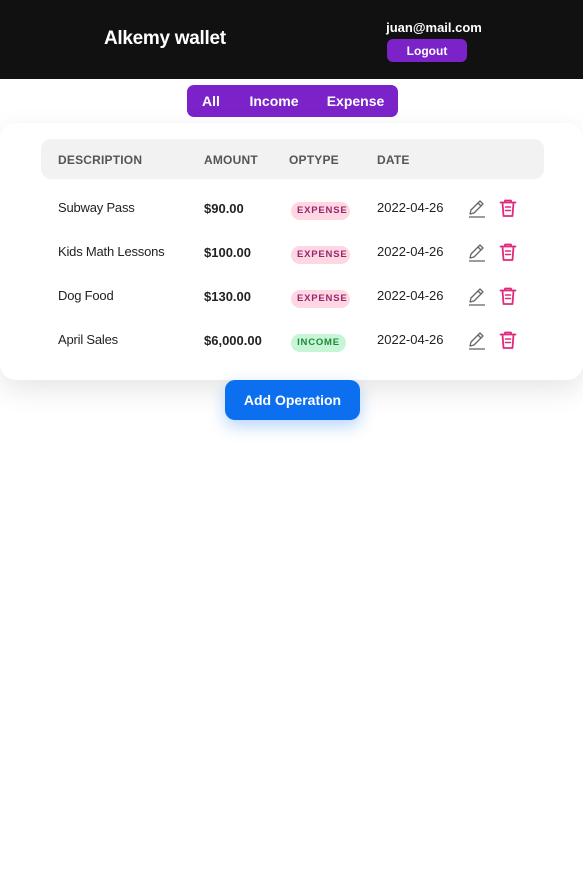 This screenshot has width=583, height=889. What do you see at coordinates (231, 160) in the screenshot?
I see `column-header-amount: AMOUNT` at bounding box center [231, 160].